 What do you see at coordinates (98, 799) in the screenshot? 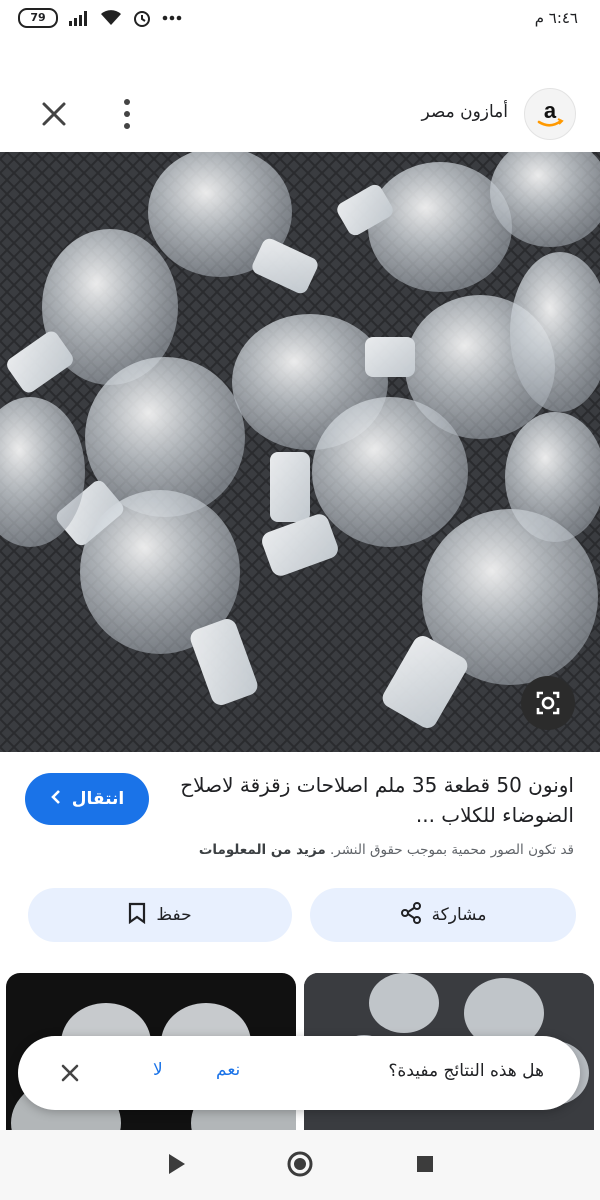
I see `visit-label: انتقال` at bounding box center [98, 799].